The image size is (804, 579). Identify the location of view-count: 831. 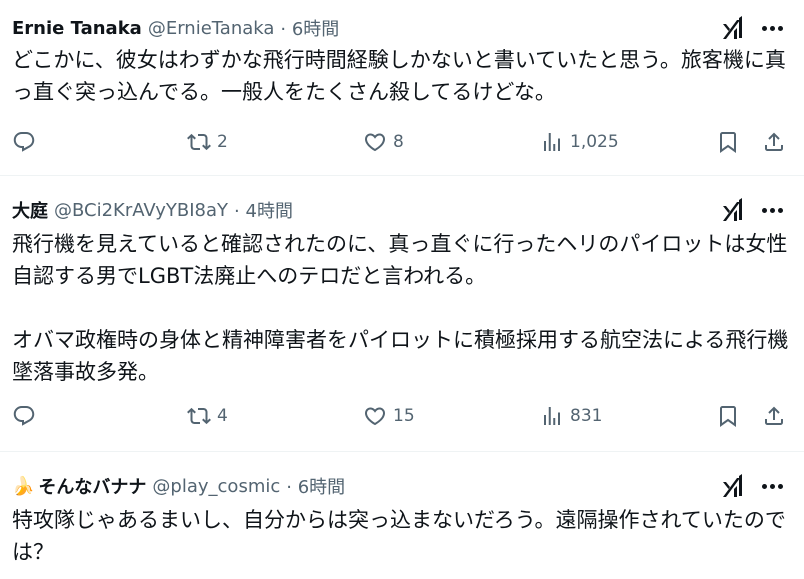
(586, 416).